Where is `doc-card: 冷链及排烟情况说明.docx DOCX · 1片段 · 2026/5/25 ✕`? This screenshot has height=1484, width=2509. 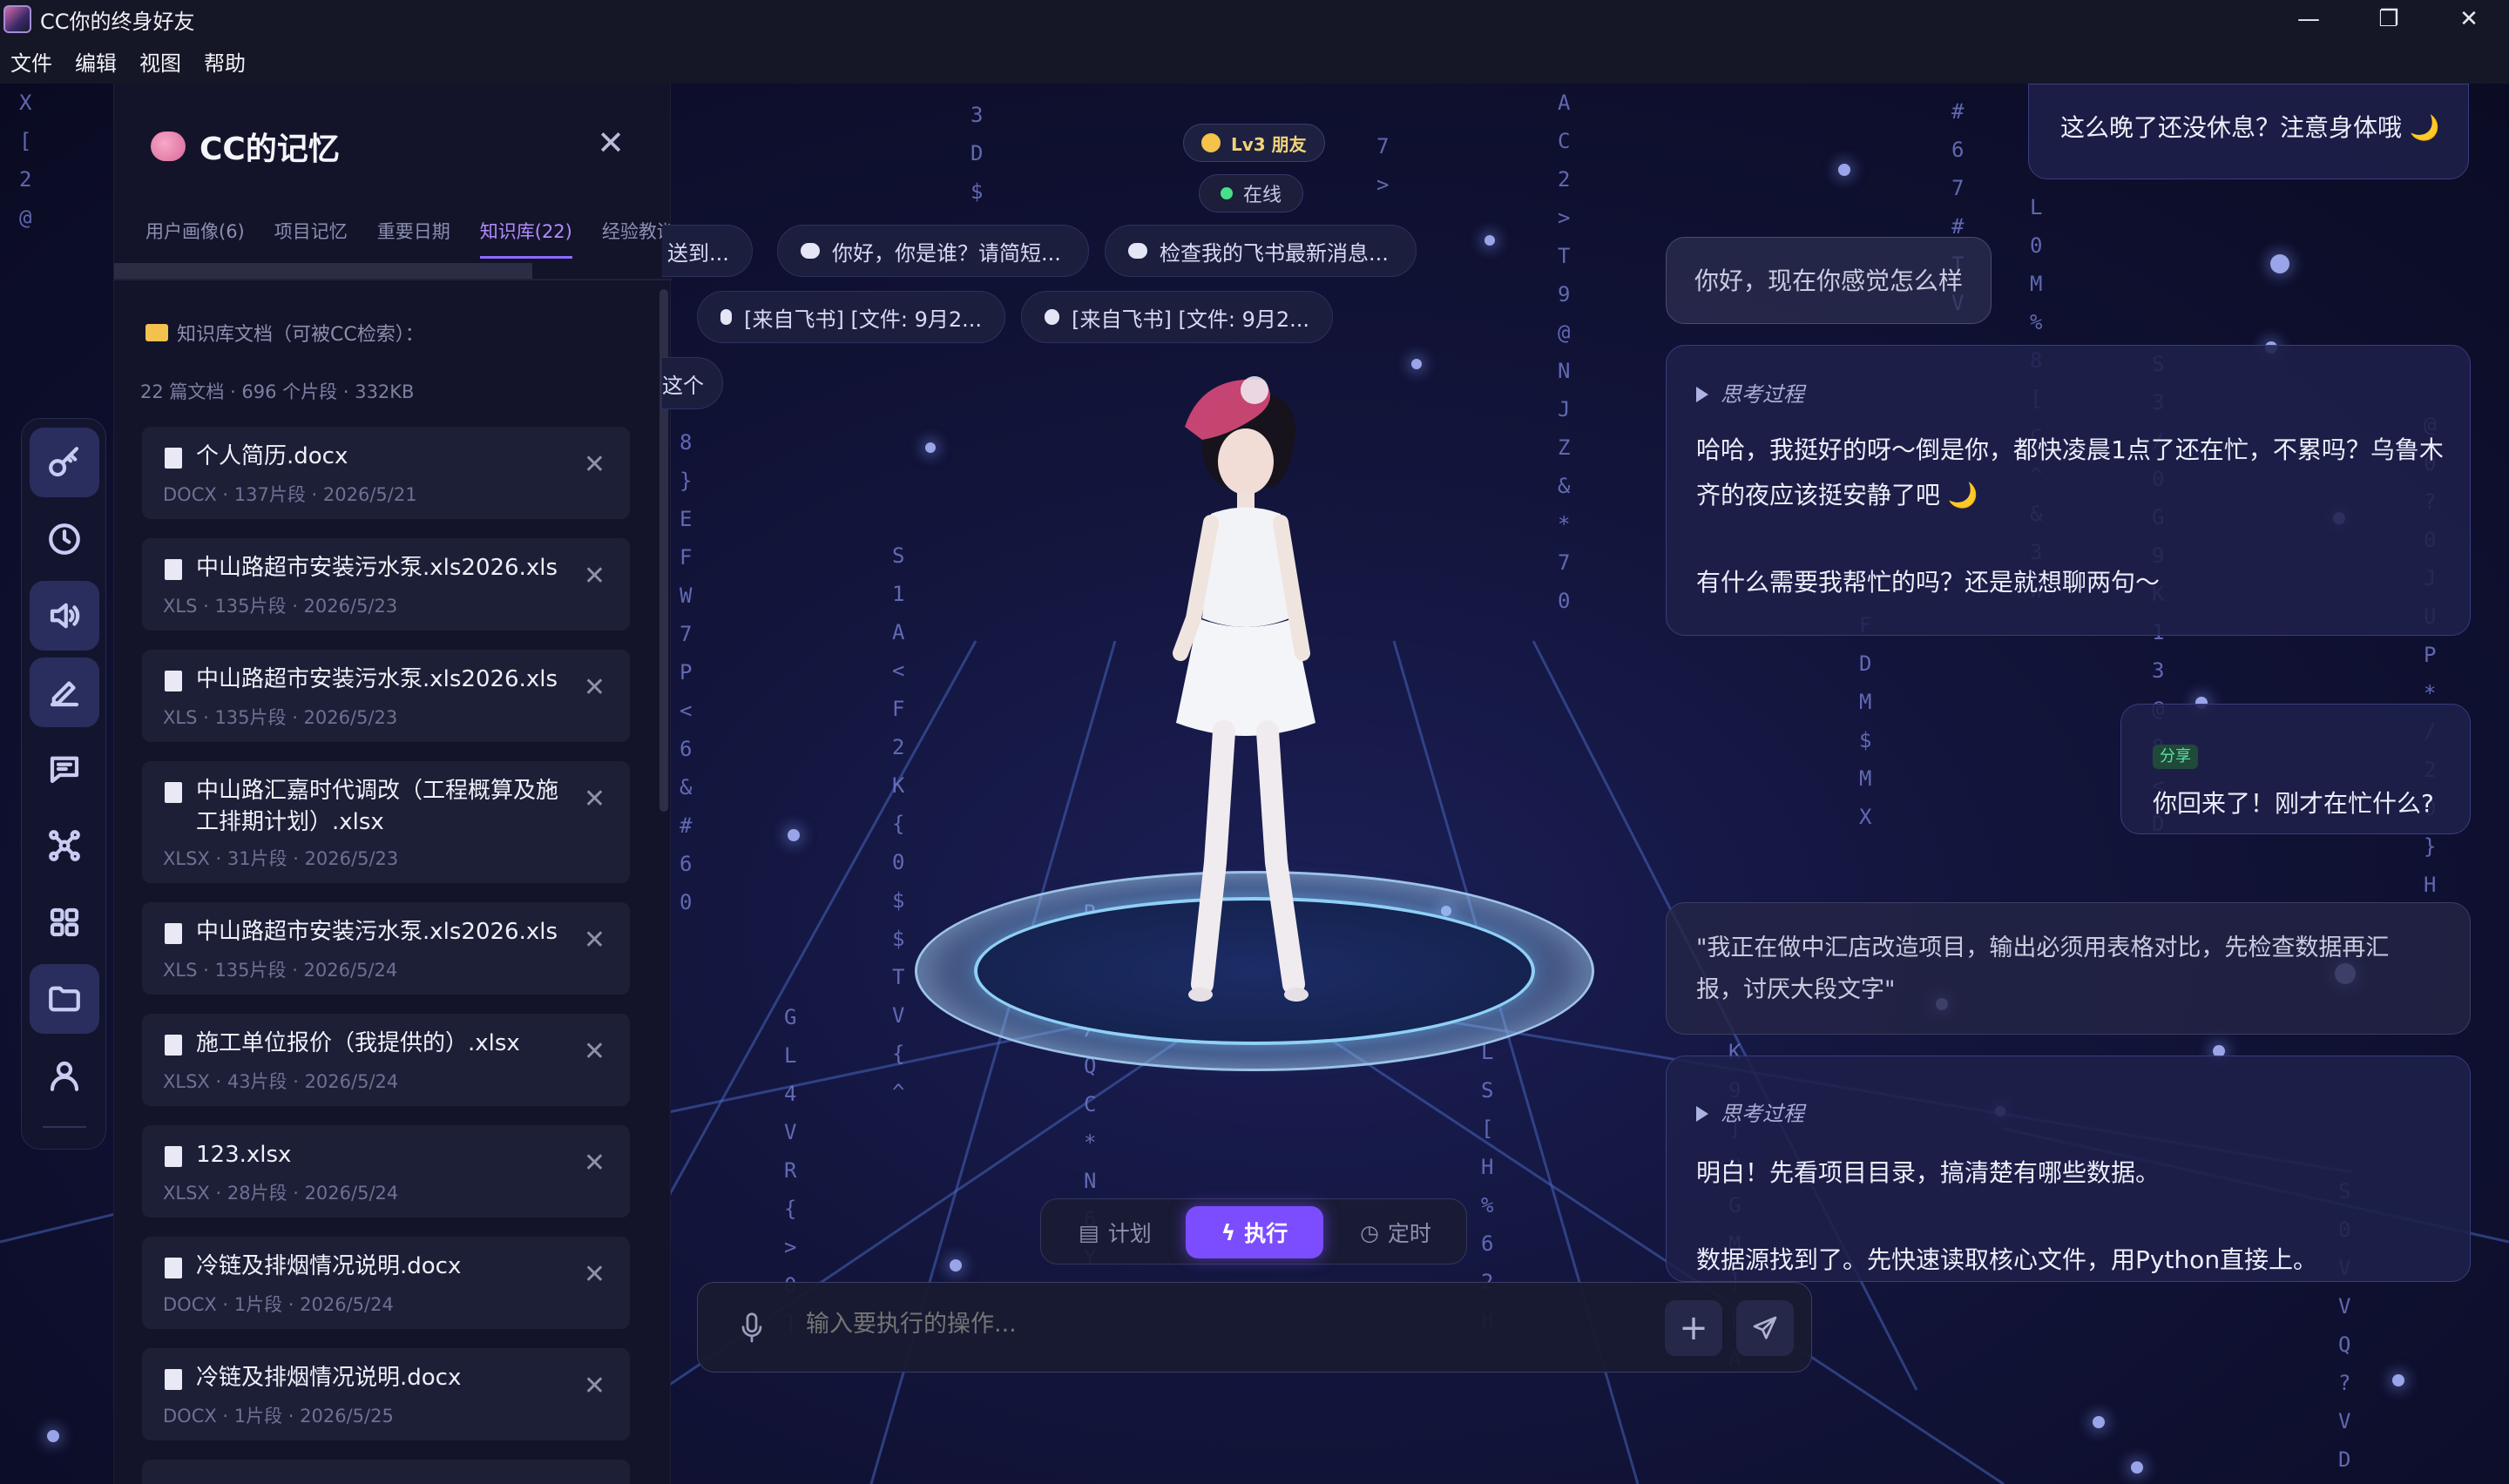 doc-card: 冷链及排烟情况说明.docx DOCX · 1片段 · 2026/5/25 ✕ is located at coordinates (386, 1394).